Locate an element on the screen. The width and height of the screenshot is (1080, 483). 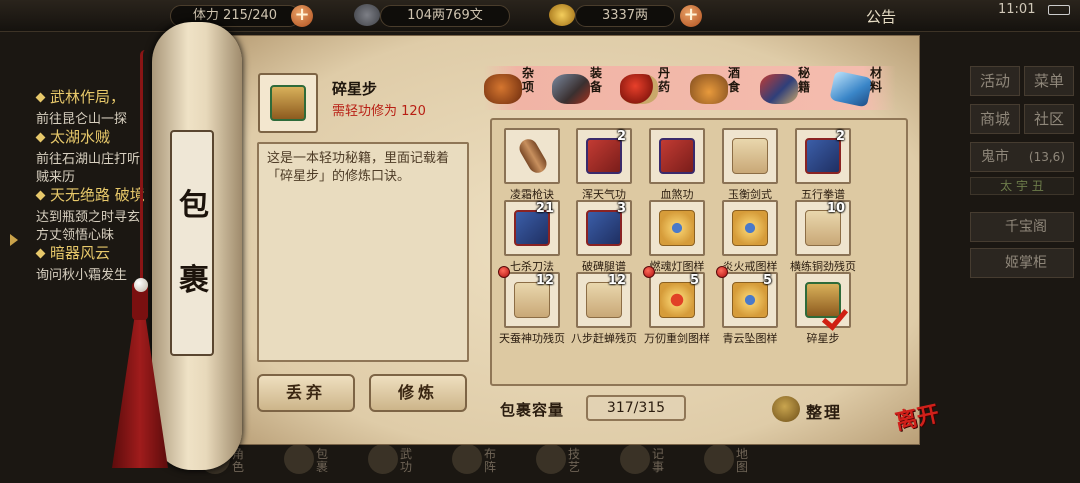
qianbaoge-button: 千宝阁 is located at coordinates (1022, 227).